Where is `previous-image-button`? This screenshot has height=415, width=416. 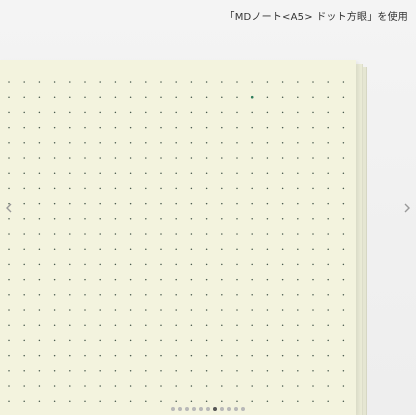
previous-image-button is located at coordinates (9, 208).